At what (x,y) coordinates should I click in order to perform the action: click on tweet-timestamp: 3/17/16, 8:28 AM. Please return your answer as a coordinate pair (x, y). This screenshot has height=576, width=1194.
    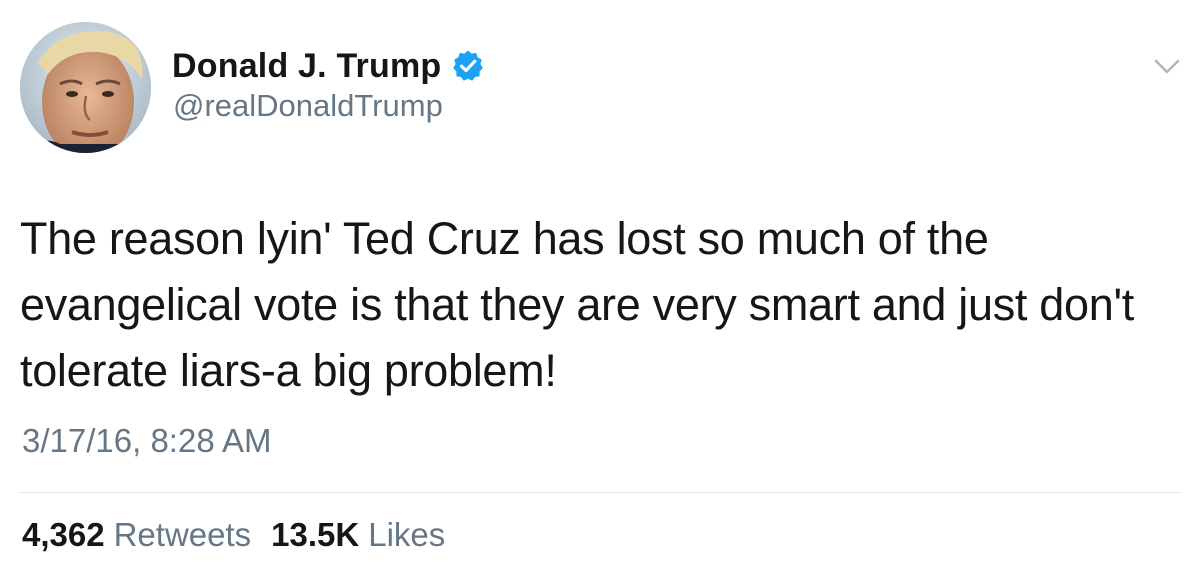
    Looking at the image, I should click on (147, 441).